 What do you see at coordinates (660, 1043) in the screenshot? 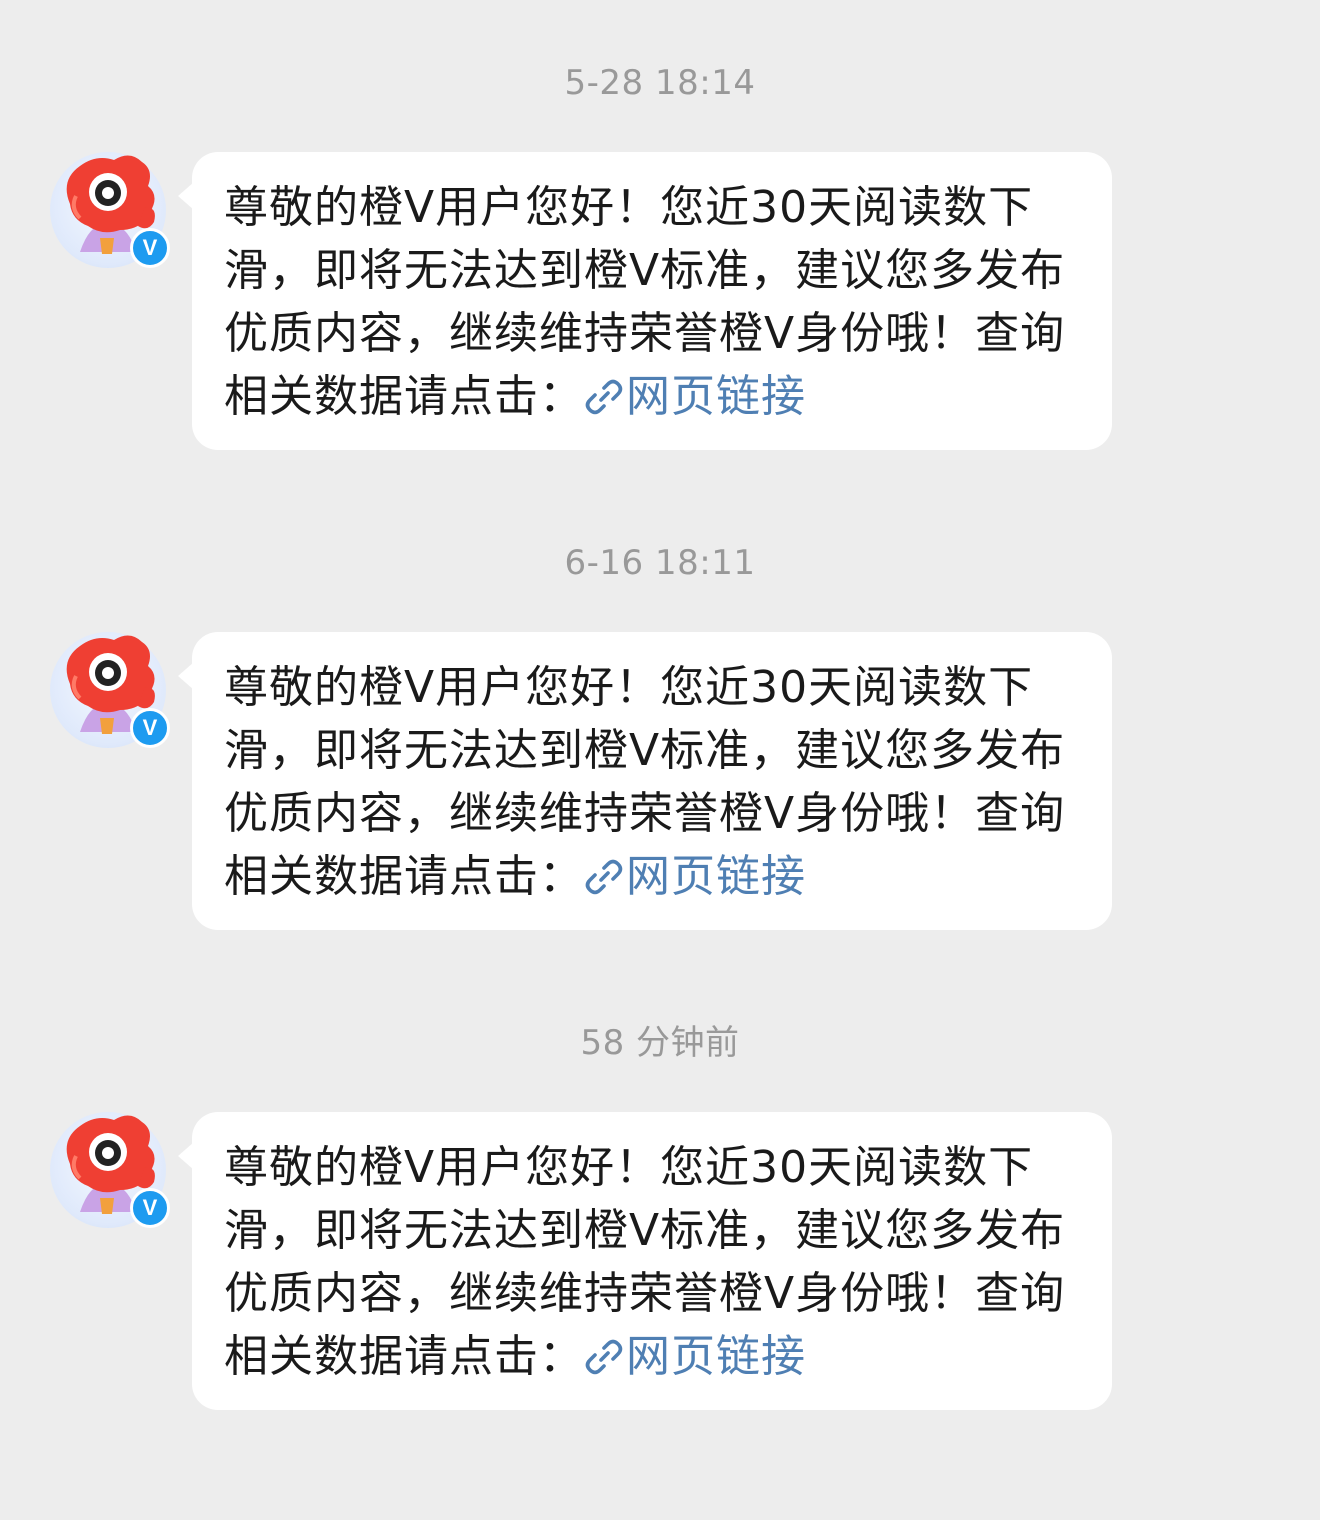
I see `message-timestamp: 58 分钟前` at bounding box center [660, 1043].